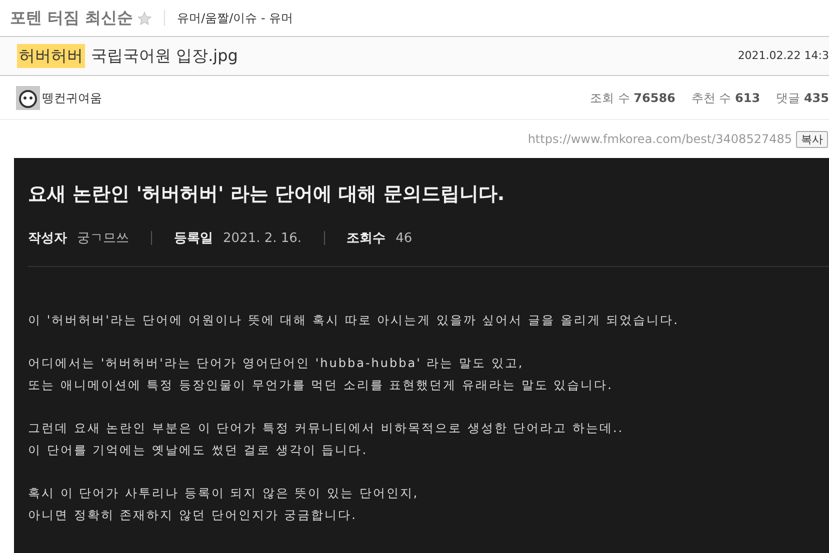  I want to click on stat-text: 추천 수 613, so click(725, 98).